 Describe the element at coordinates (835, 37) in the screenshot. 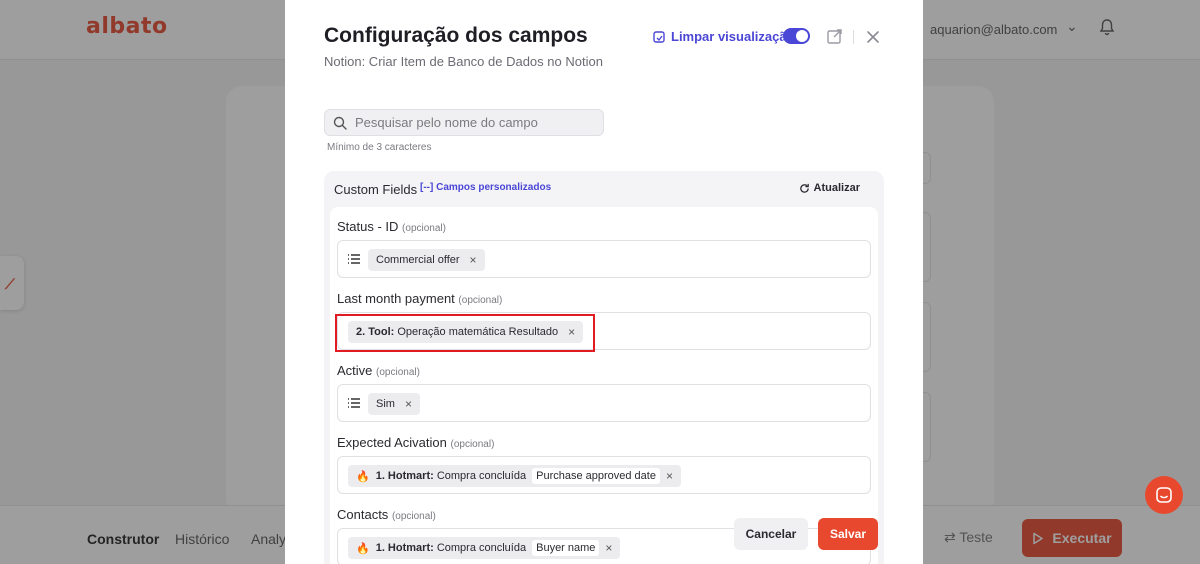

I see `open-external-icon` at that location.